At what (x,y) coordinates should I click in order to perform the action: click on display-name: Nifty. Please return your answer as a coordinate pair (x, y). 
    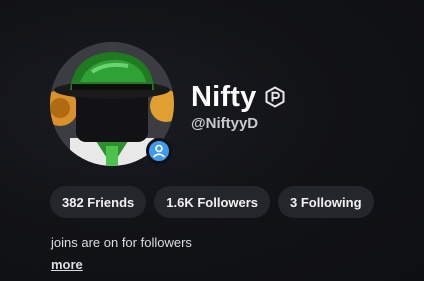
    Looking at the image, I should click on (224, 97).